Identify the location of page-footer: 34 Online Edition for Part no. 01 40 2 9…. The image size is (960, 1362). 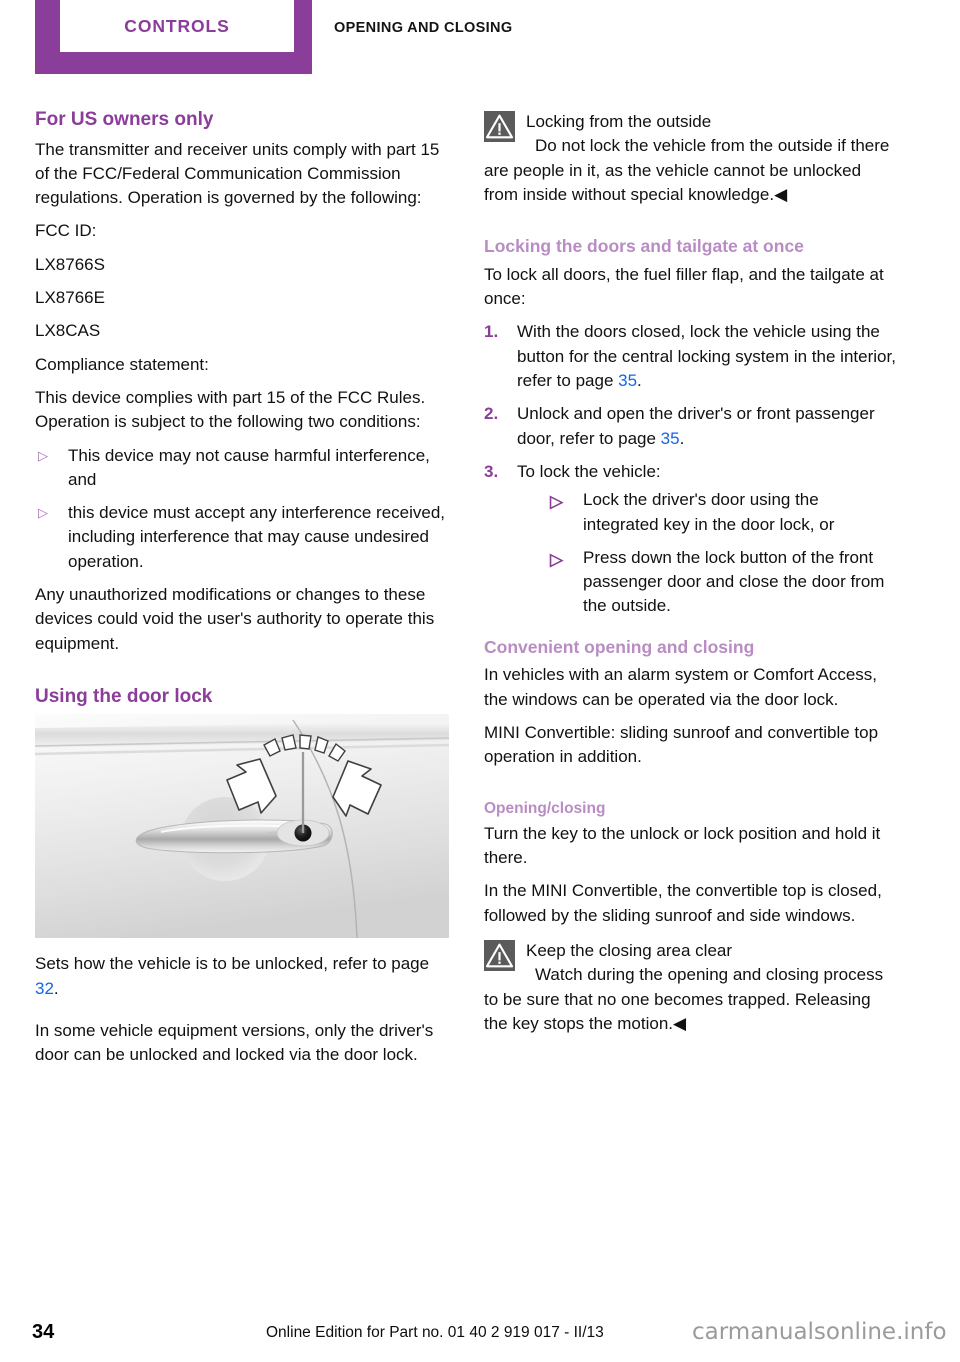
(480, 1327).